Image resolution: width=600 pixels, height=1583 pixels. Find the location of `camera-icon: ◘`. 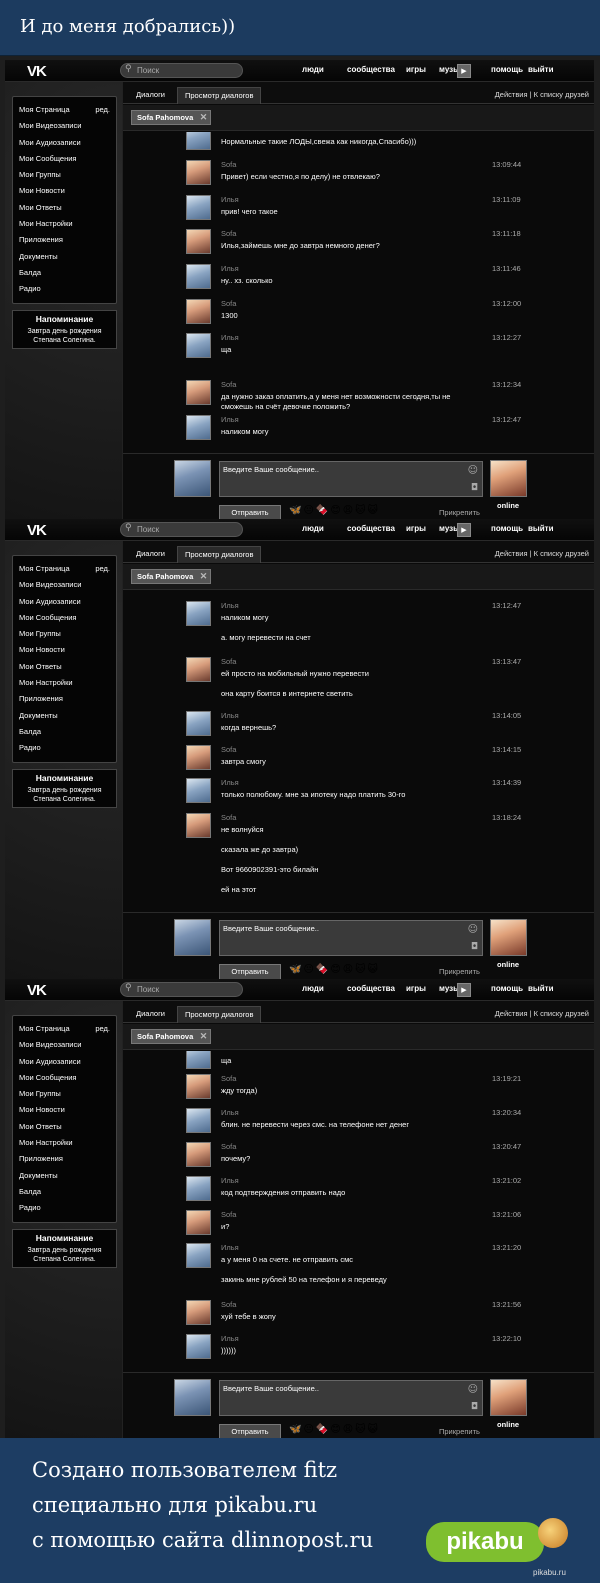

camera-icon: ◘ is located at coordinates (474, 1407).